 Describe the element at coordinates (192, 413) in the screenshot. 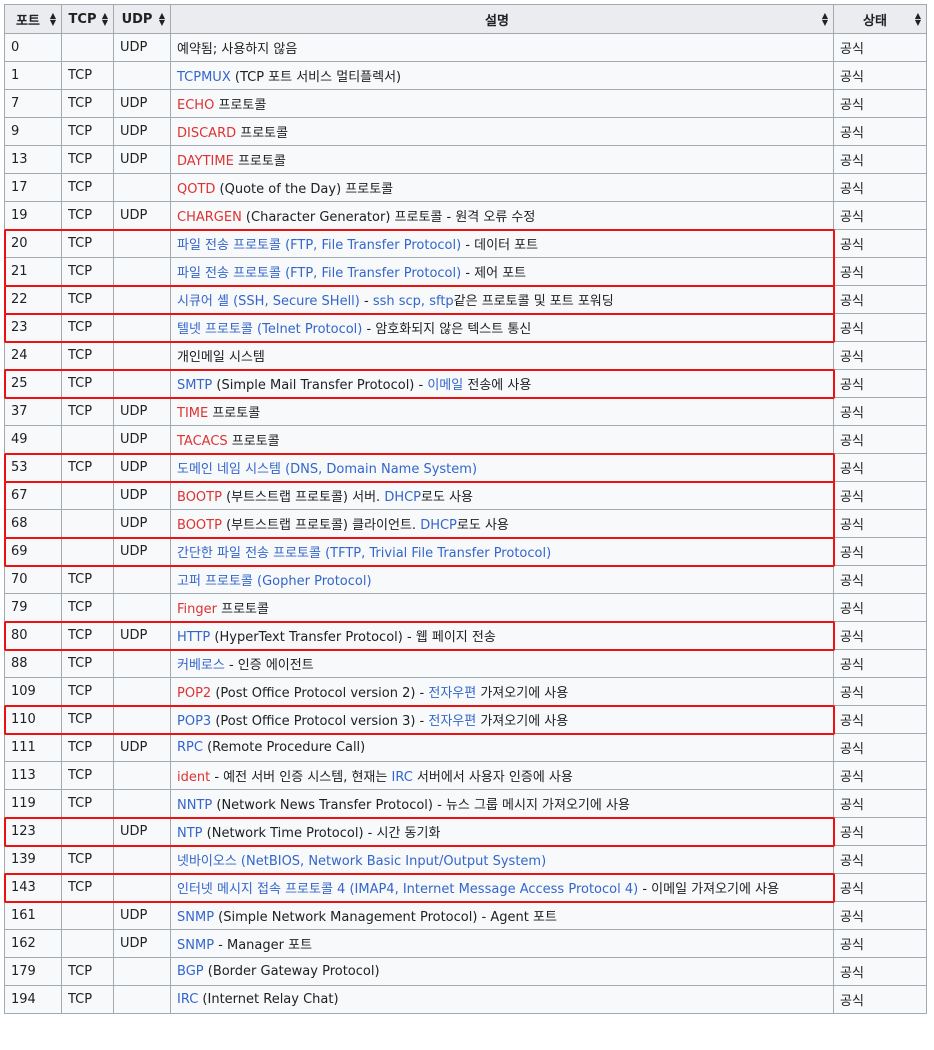

I see `redlink: TIME` at that location.